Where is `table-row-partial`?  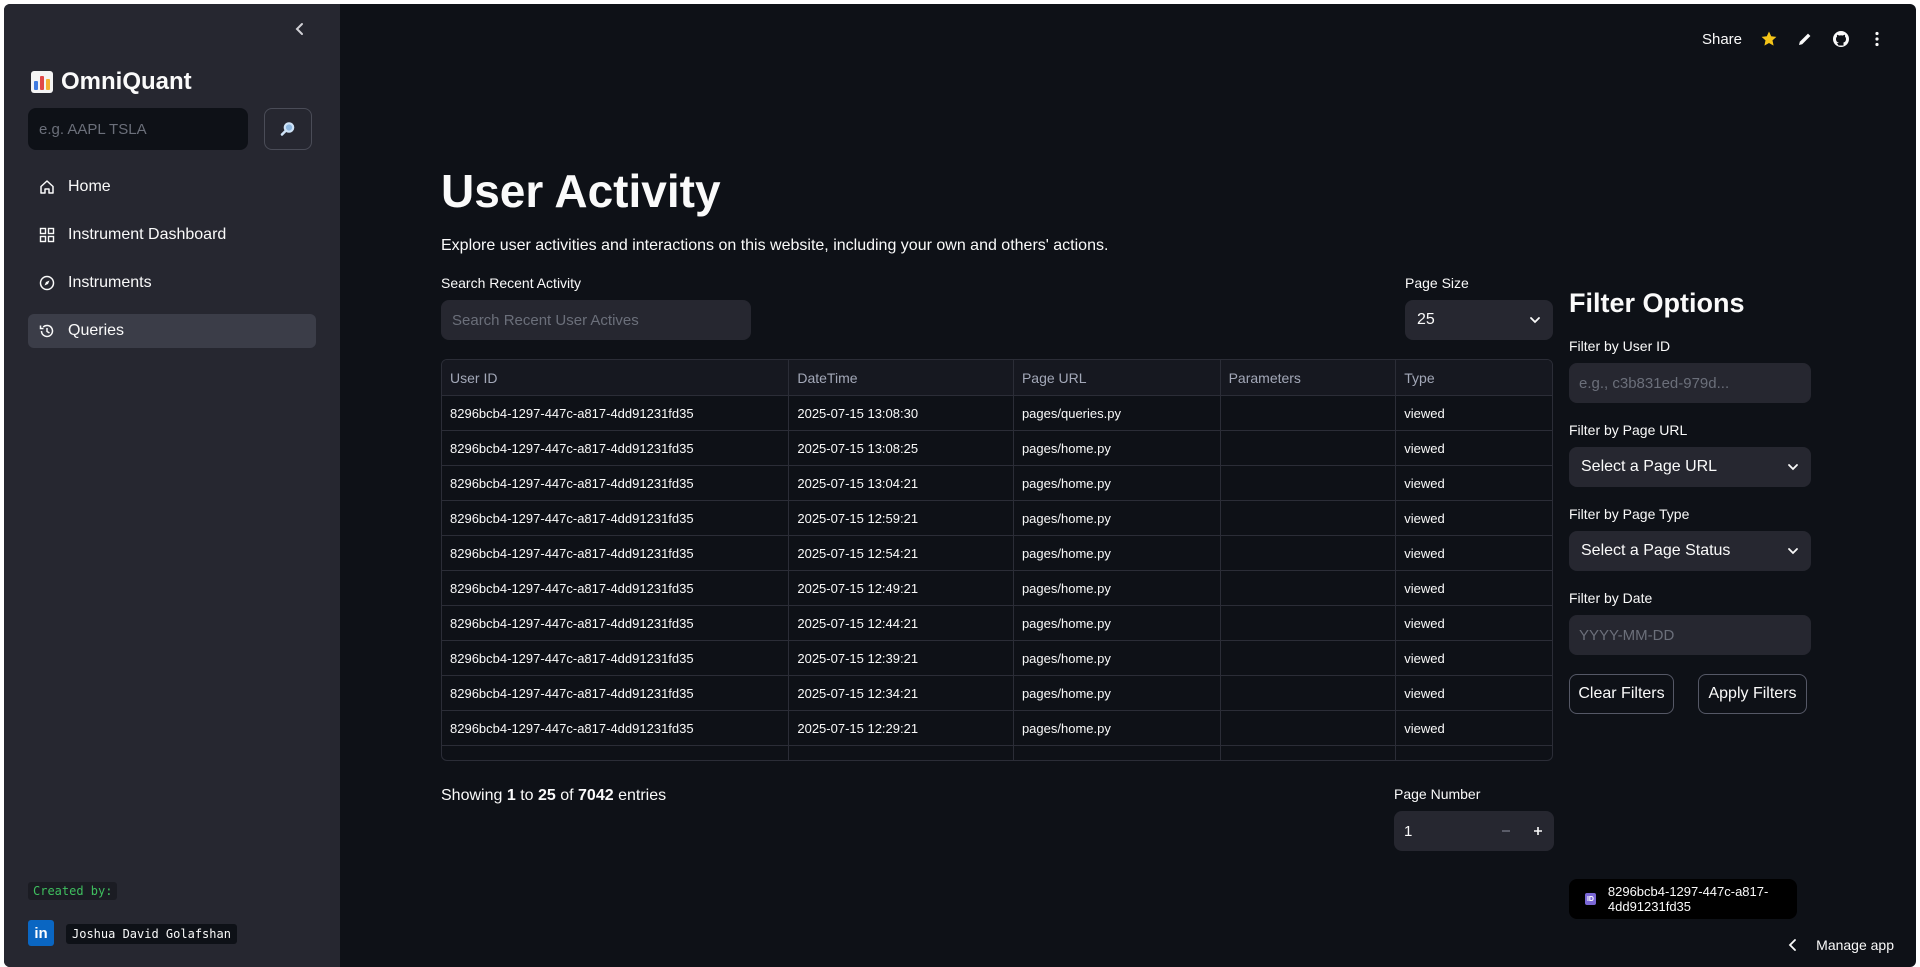 table-row-partial is located at coordinates (997, 753).